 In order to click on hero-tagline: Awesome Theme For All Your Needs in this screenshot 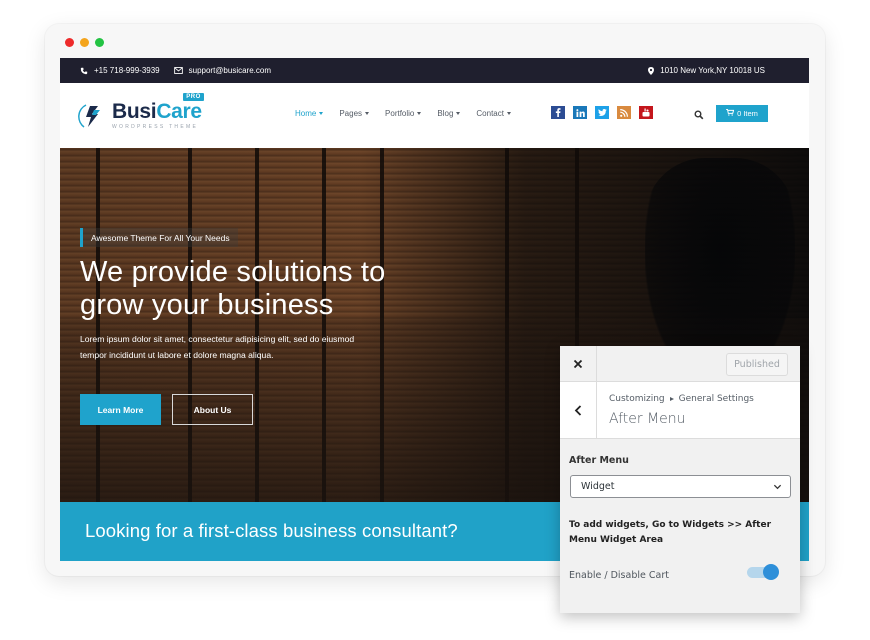, I will do `click(159, 237)`.